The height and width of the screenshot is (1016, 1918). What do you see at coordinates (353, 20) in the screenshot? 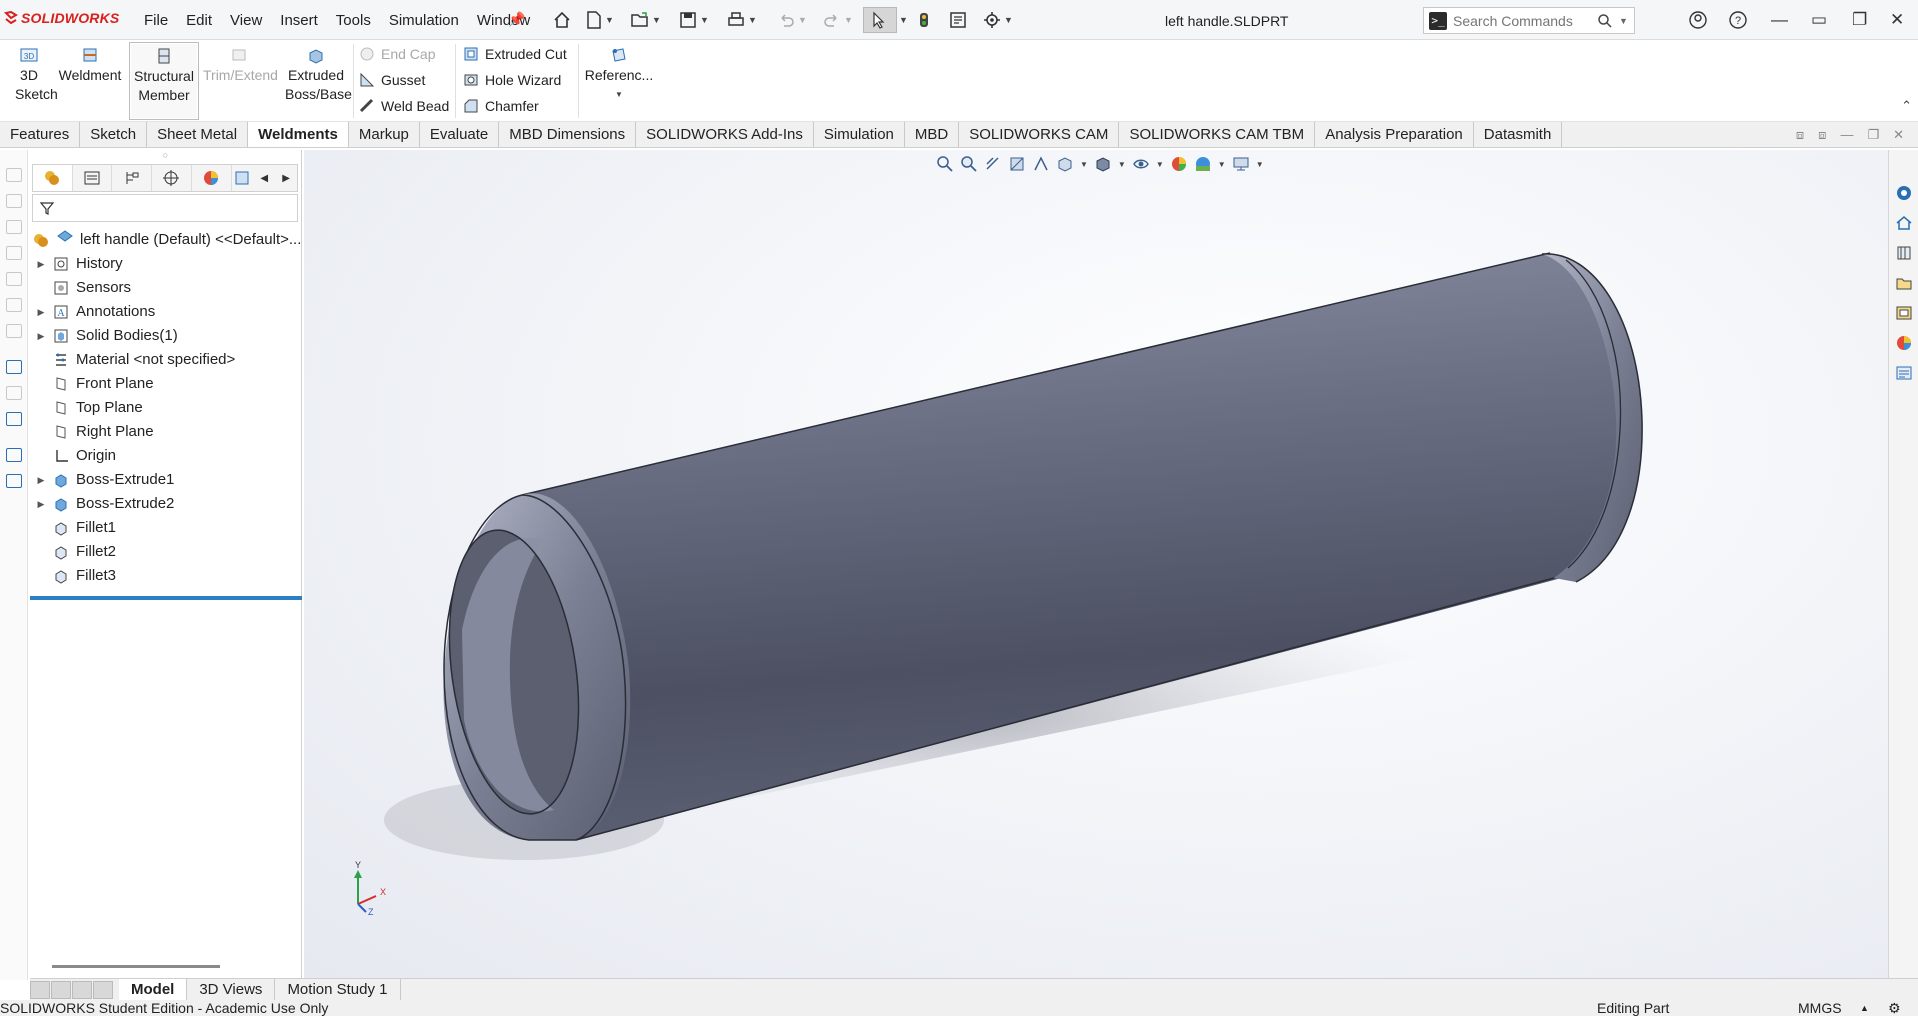
I see `menu-tools: Tools` at bounding box center [353, 20].